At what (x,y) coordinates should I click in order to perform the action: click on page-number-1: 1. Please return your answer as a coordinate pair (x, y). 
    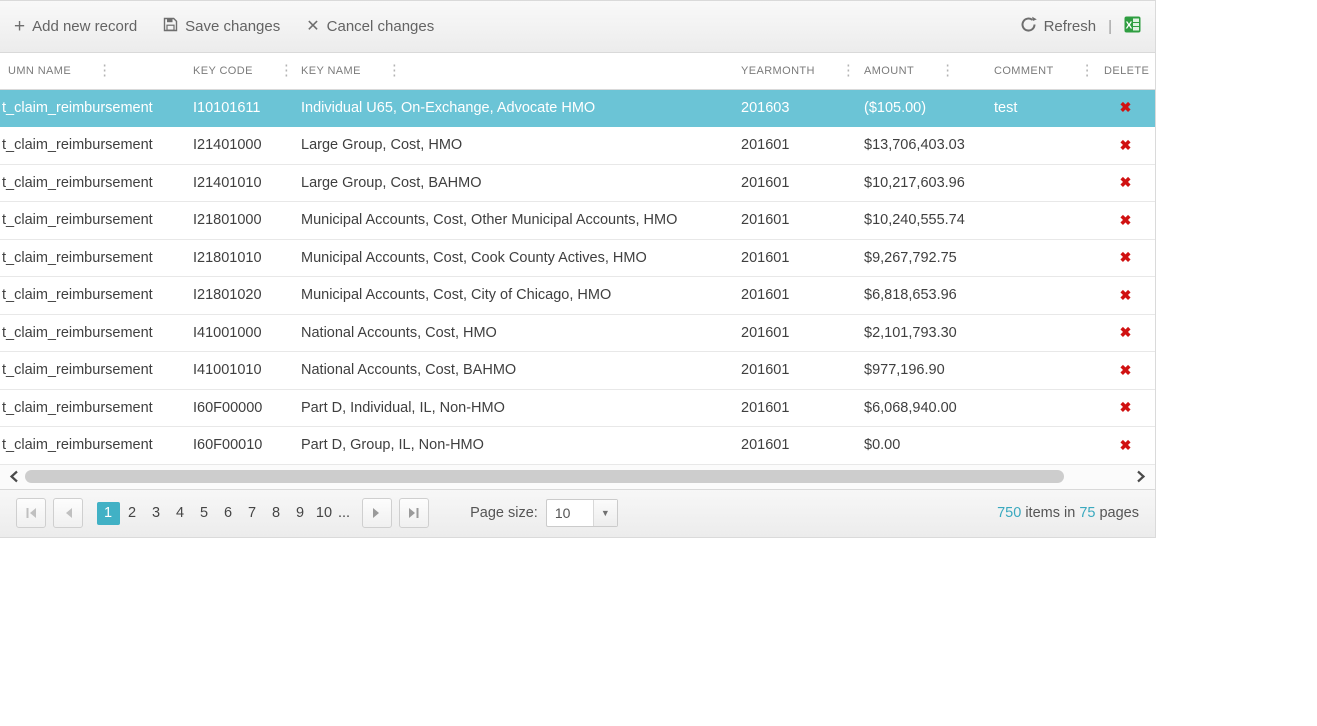
    Looking at the image, I should click on (108, 513).